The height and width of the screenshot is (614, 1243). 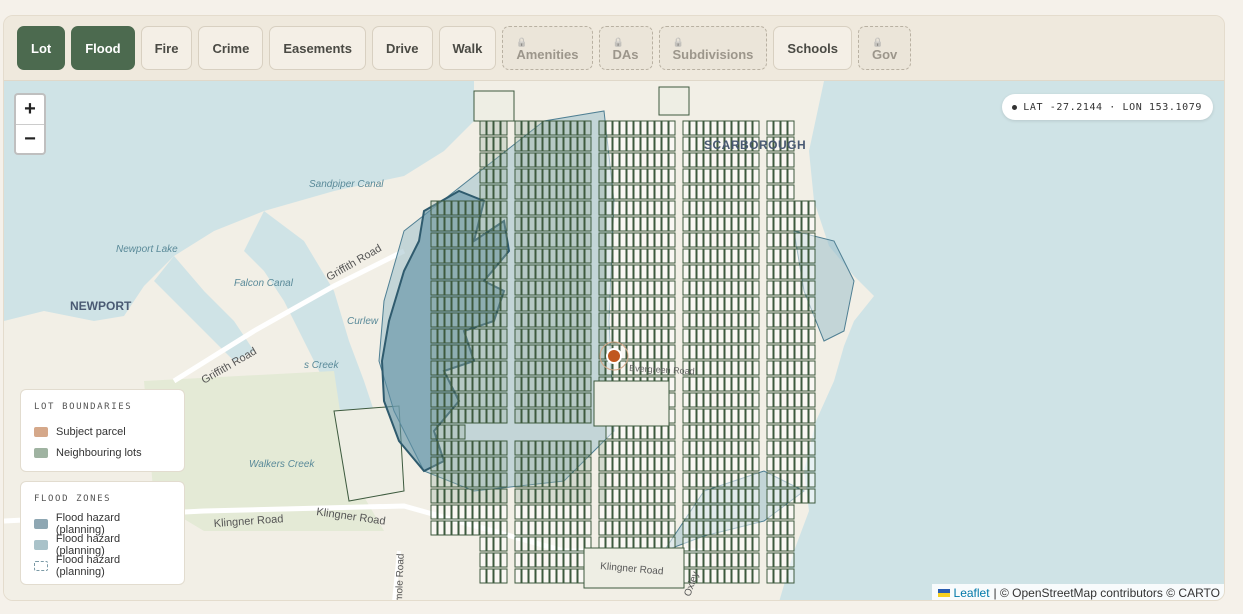 I want to click on leaflet-link: Leaflet, so click(x=972, y=593).